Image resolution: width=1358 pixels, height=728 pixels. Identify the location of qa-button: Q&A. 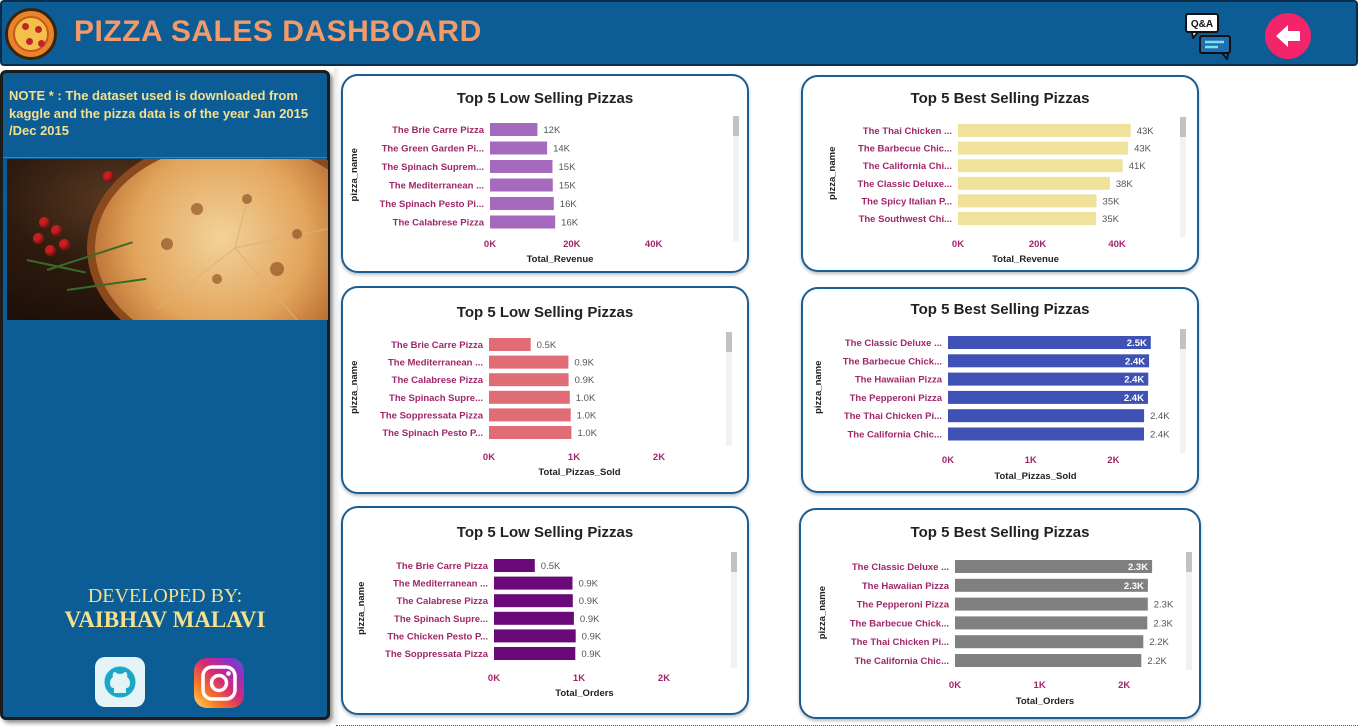
(1209, 36).